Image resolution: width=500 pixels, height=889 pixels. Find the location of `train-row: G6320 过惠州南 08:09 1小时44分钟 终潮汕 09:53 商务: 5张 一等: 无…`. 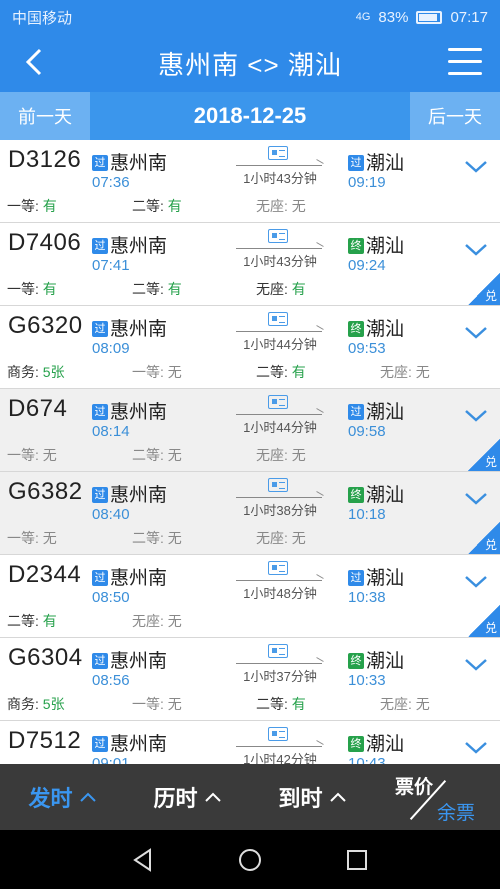

train-row: G6320 过惠州南 08:09 1小时44分钟 终潮汕 09:53 商务: 5张 一等: 无… is located at coordinates (250, 347).